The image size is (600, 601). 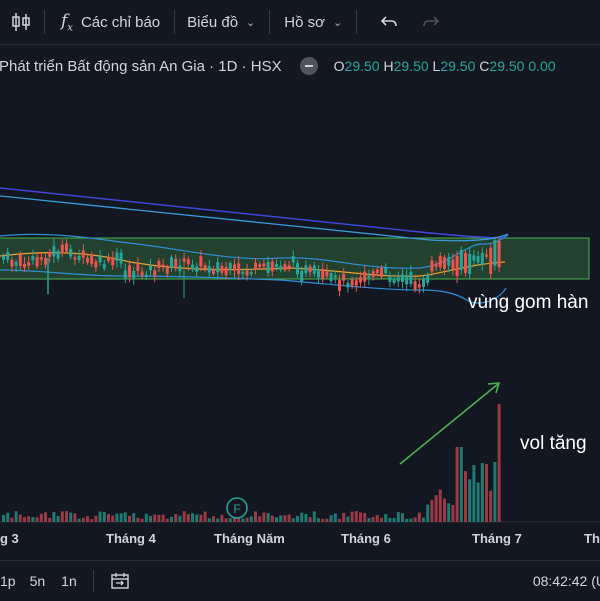 What do you see at coordinates (411, 66) in the screenshot?
I see `high-value: 29.50` at bounding box center [411, 66].